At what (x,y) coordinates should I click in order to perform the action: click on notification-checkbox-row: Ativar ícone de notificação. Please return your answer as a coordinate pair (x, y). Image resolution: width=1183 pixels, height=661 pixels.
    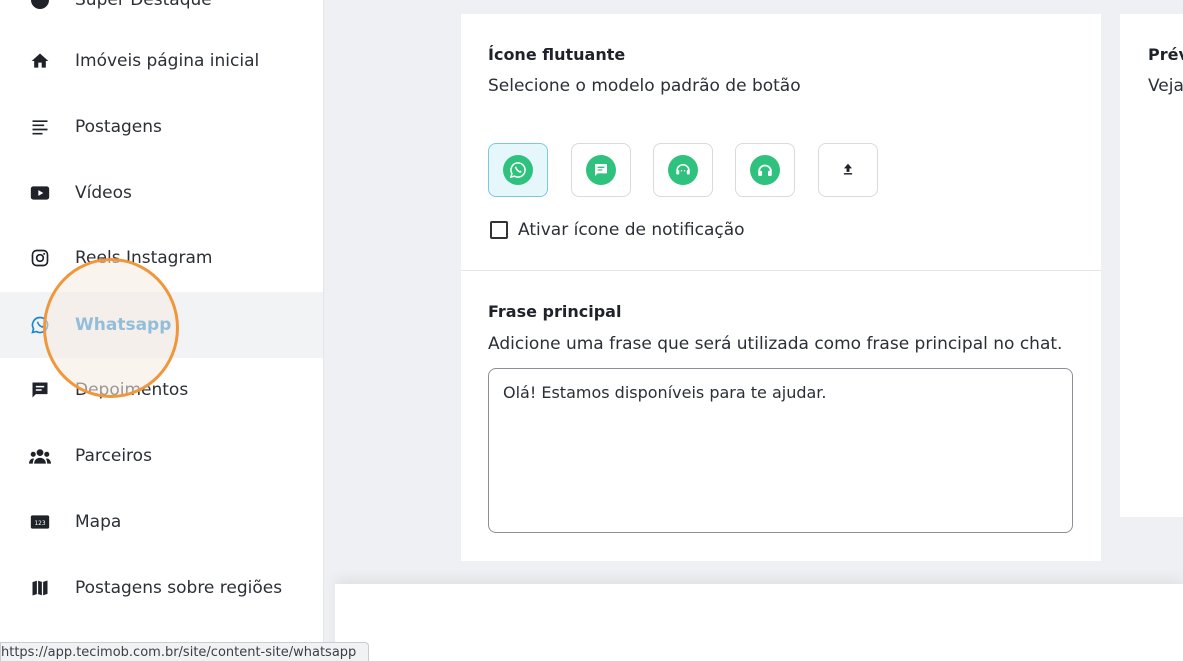
    Looking at the image, I should click on (617, 230).